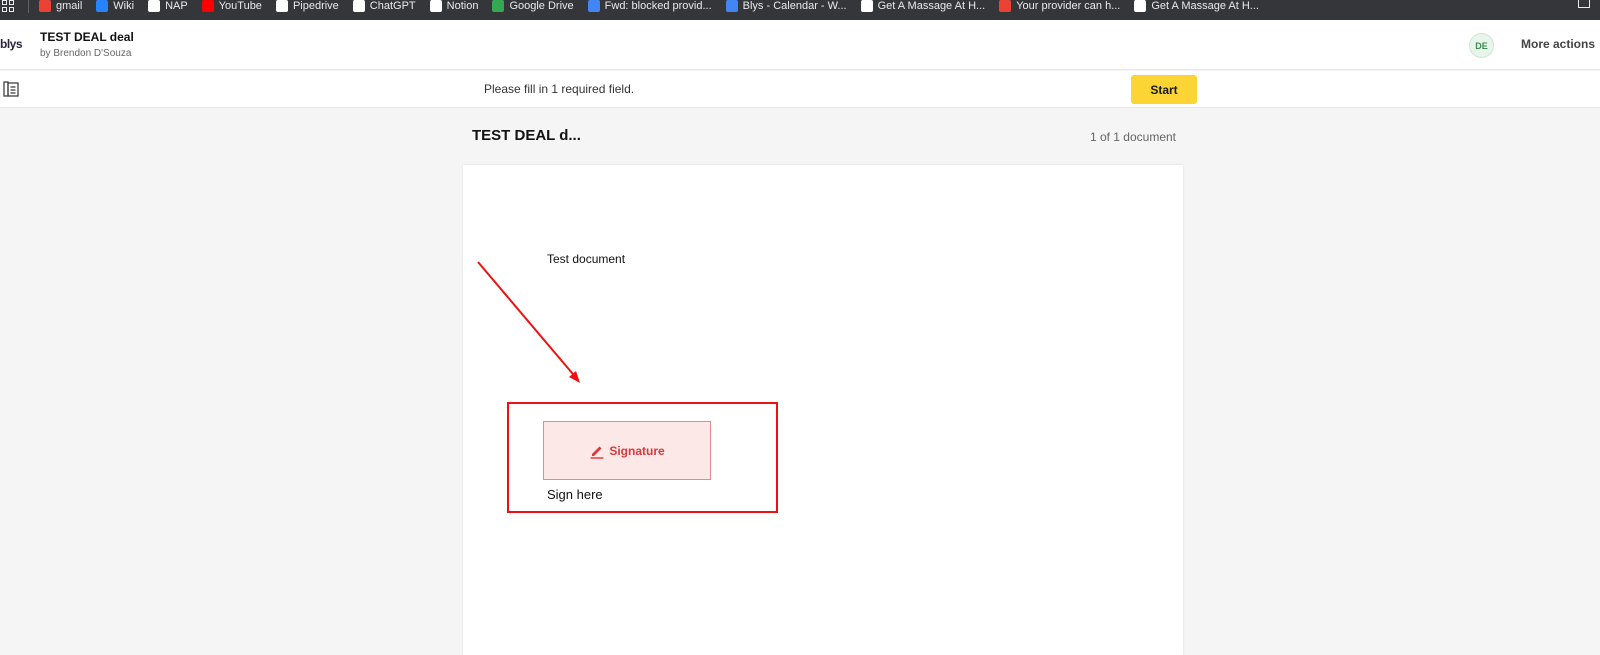 The height and width of the screenshot is (655, 1600). I want to click on bookmark-label: YouTube, so click(240, 6).